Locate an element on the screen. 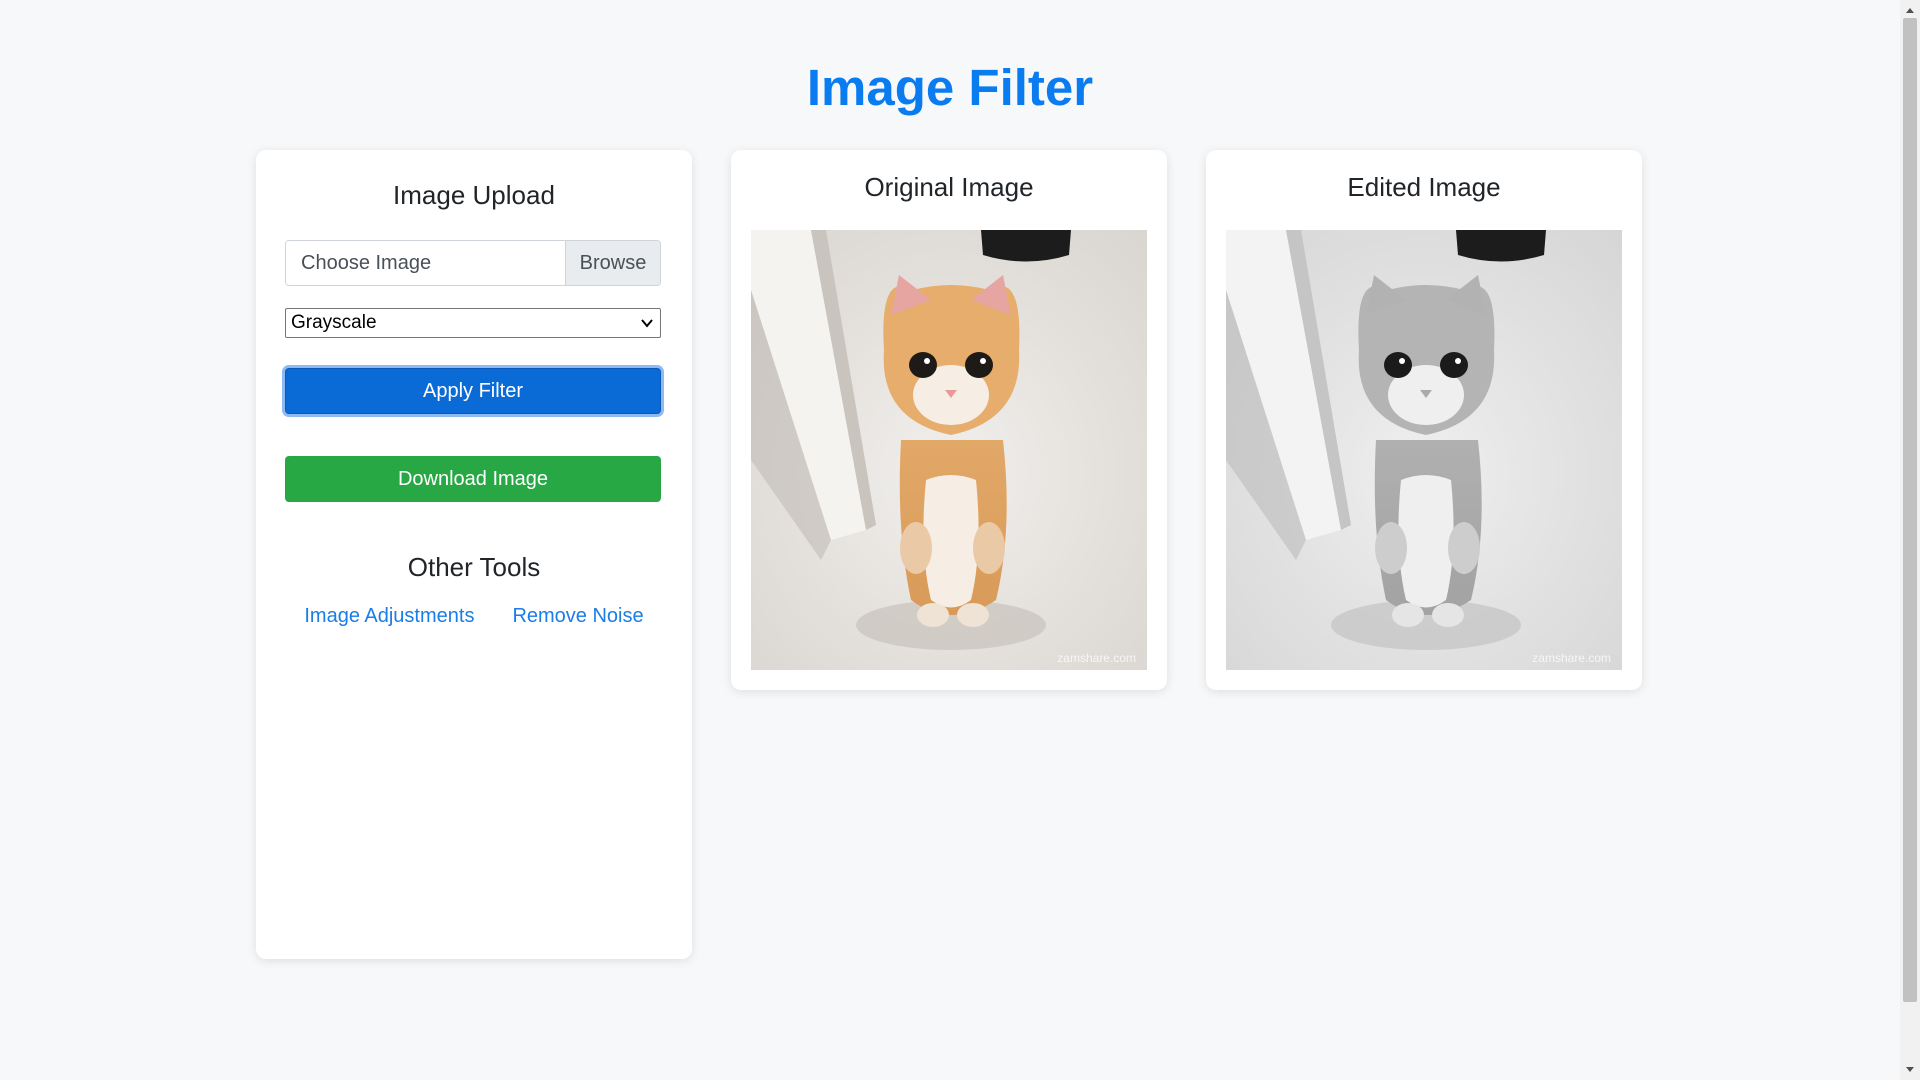 Image resolution: width=1920 pixels, height=1080 pixels. edited-image-panel: Edited Image zamshare.com is located at coordinates (1424, 420).